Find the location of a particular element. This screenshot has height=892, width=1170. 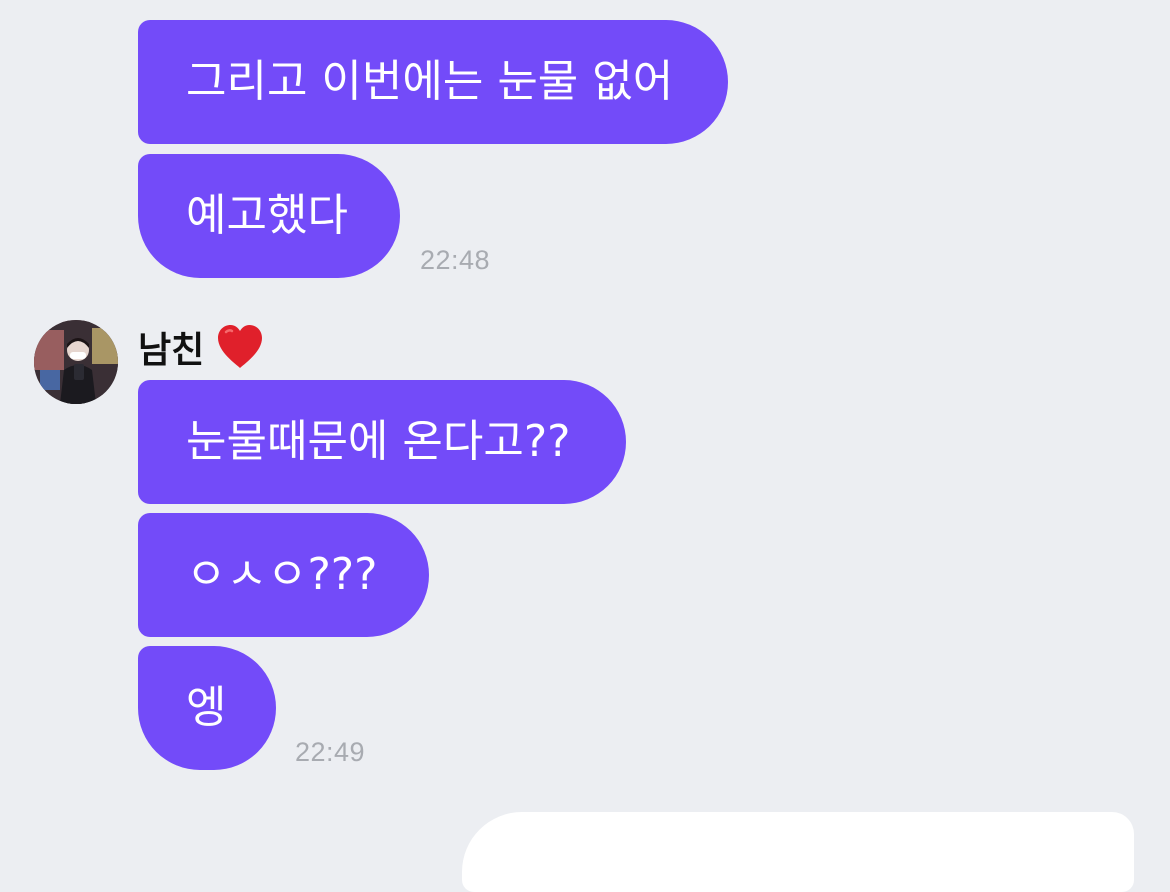

sender-avatar is located at coordinates (76, 362).